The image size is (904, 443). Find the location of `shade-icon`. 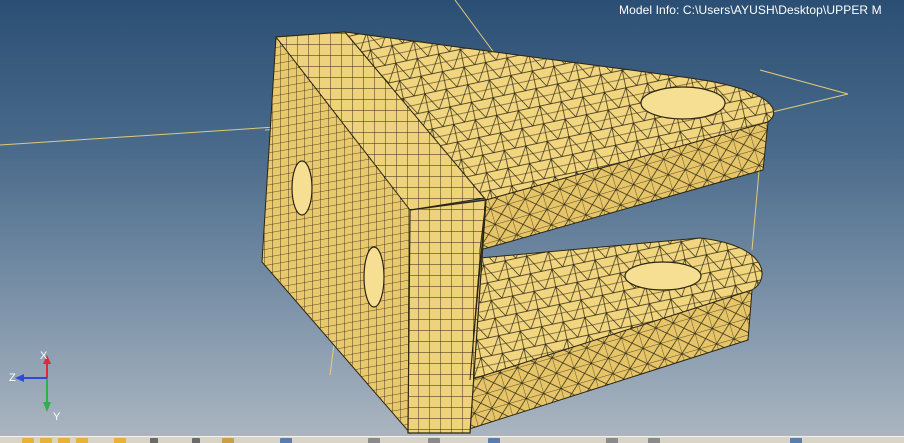

shade-icon is located at coordinates (654, 440).